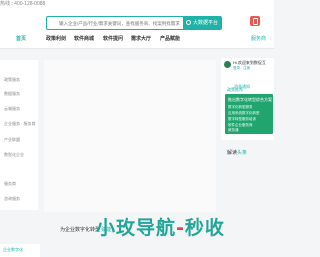 The image size is (320, 257). What do you see at coordinates (23, 4) in the screenshot?
I see `hotline-text: 热线 : 400-128-0088` at bounding box center [23, 4].